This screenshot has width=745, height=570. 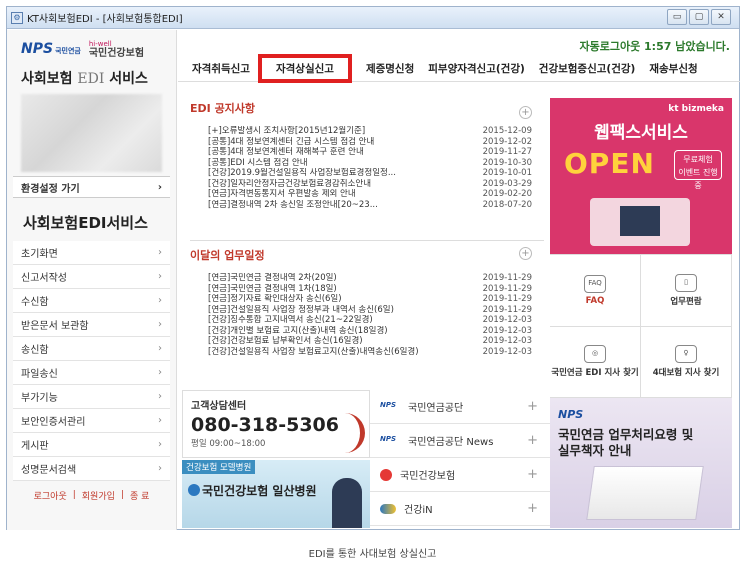 What do you see at coordinates (304, 68) in the screenshot?
I see `tab-loss: 자격상실신고` at bounding box center [304, 68].